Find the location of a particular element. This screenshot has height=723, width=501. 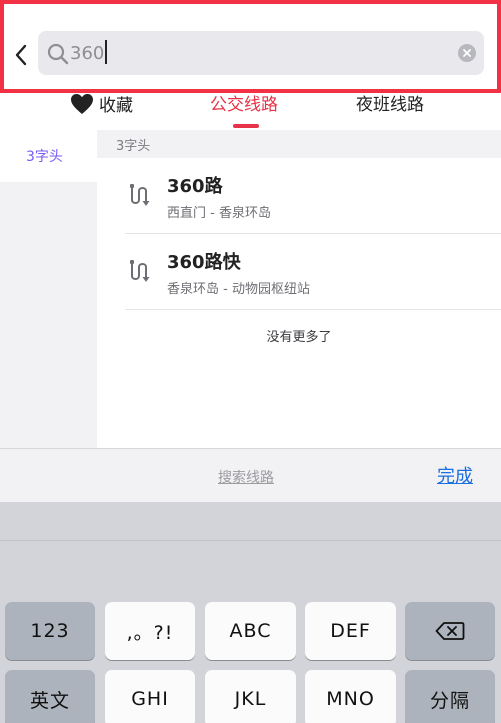

index-sidebar: 3字头 is located at coordinates (48, 289).